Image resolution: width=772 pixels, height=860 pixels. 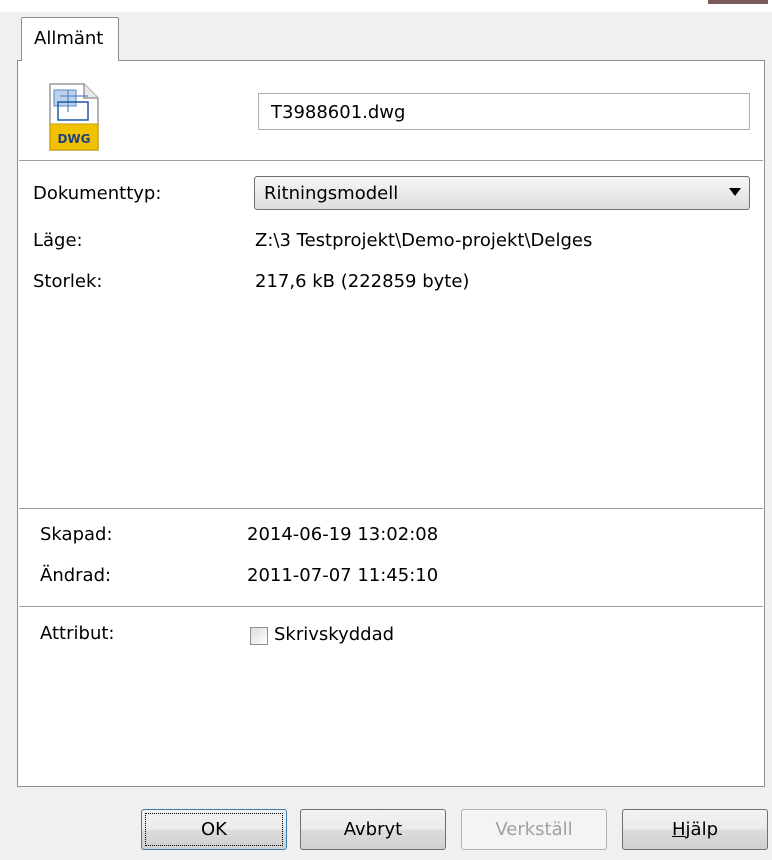 I want to click on tab-allmant: Allmänt, so click(x=70, y=39).